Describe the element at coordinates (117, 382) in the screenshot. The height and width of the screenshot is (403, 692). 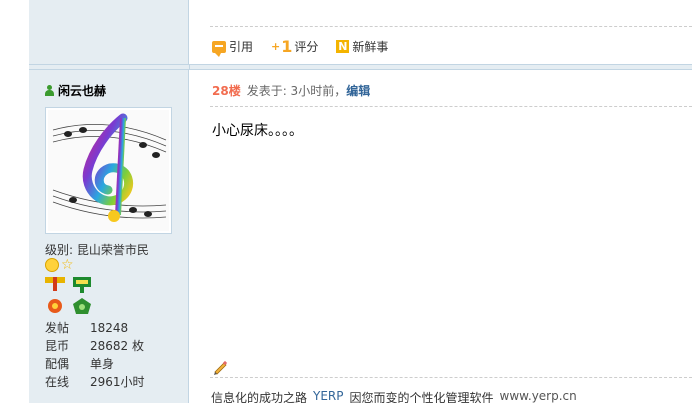
I see `stat-value: 2961小时` at that location.